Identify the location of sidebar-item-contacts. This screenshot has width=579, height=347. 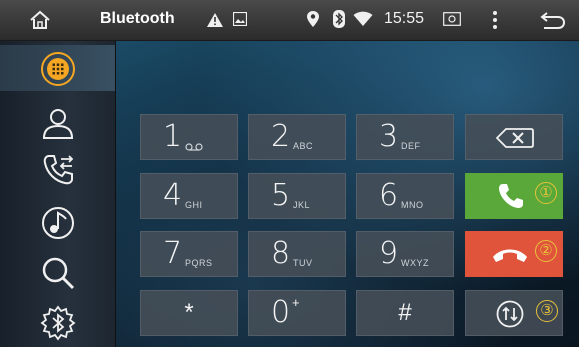
(57, 122).